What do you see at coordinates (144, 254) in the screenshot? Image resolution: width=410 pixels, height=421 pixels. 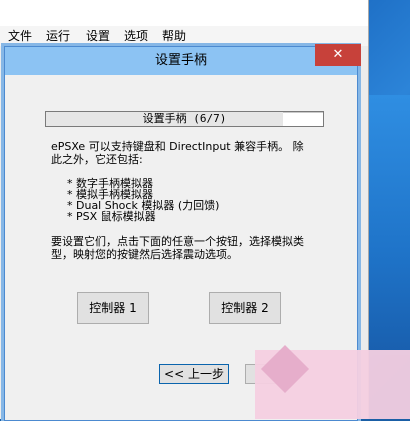 I see `instructions-line-2: 型，映射您的按键然后选择震动选项。` at bounding box center [144, 254].